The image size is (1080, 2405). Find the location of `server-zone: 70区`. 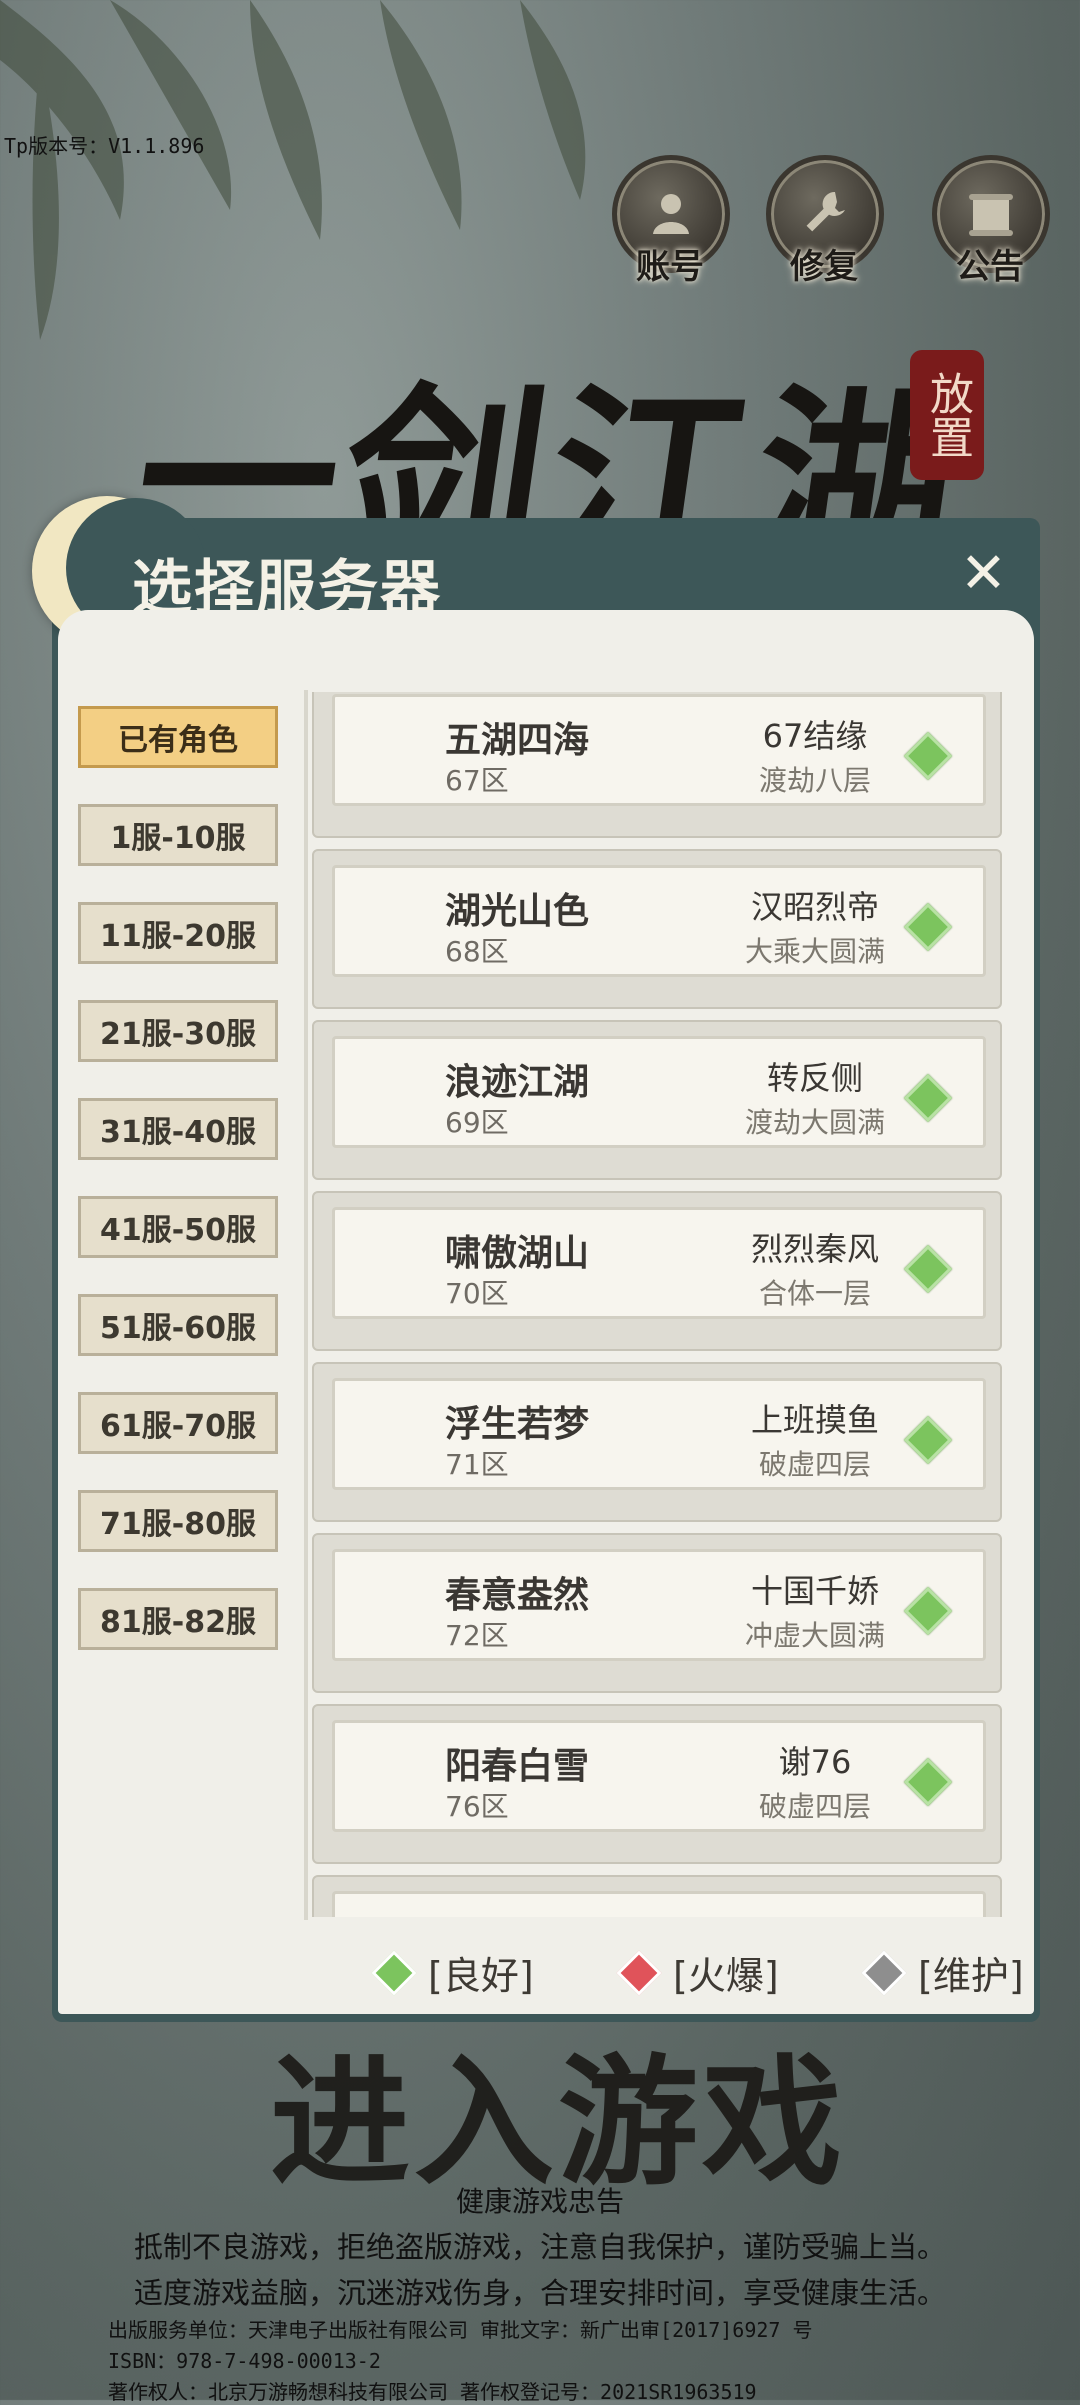

server-zone: 70区 is located at coordinates (477, 1293).